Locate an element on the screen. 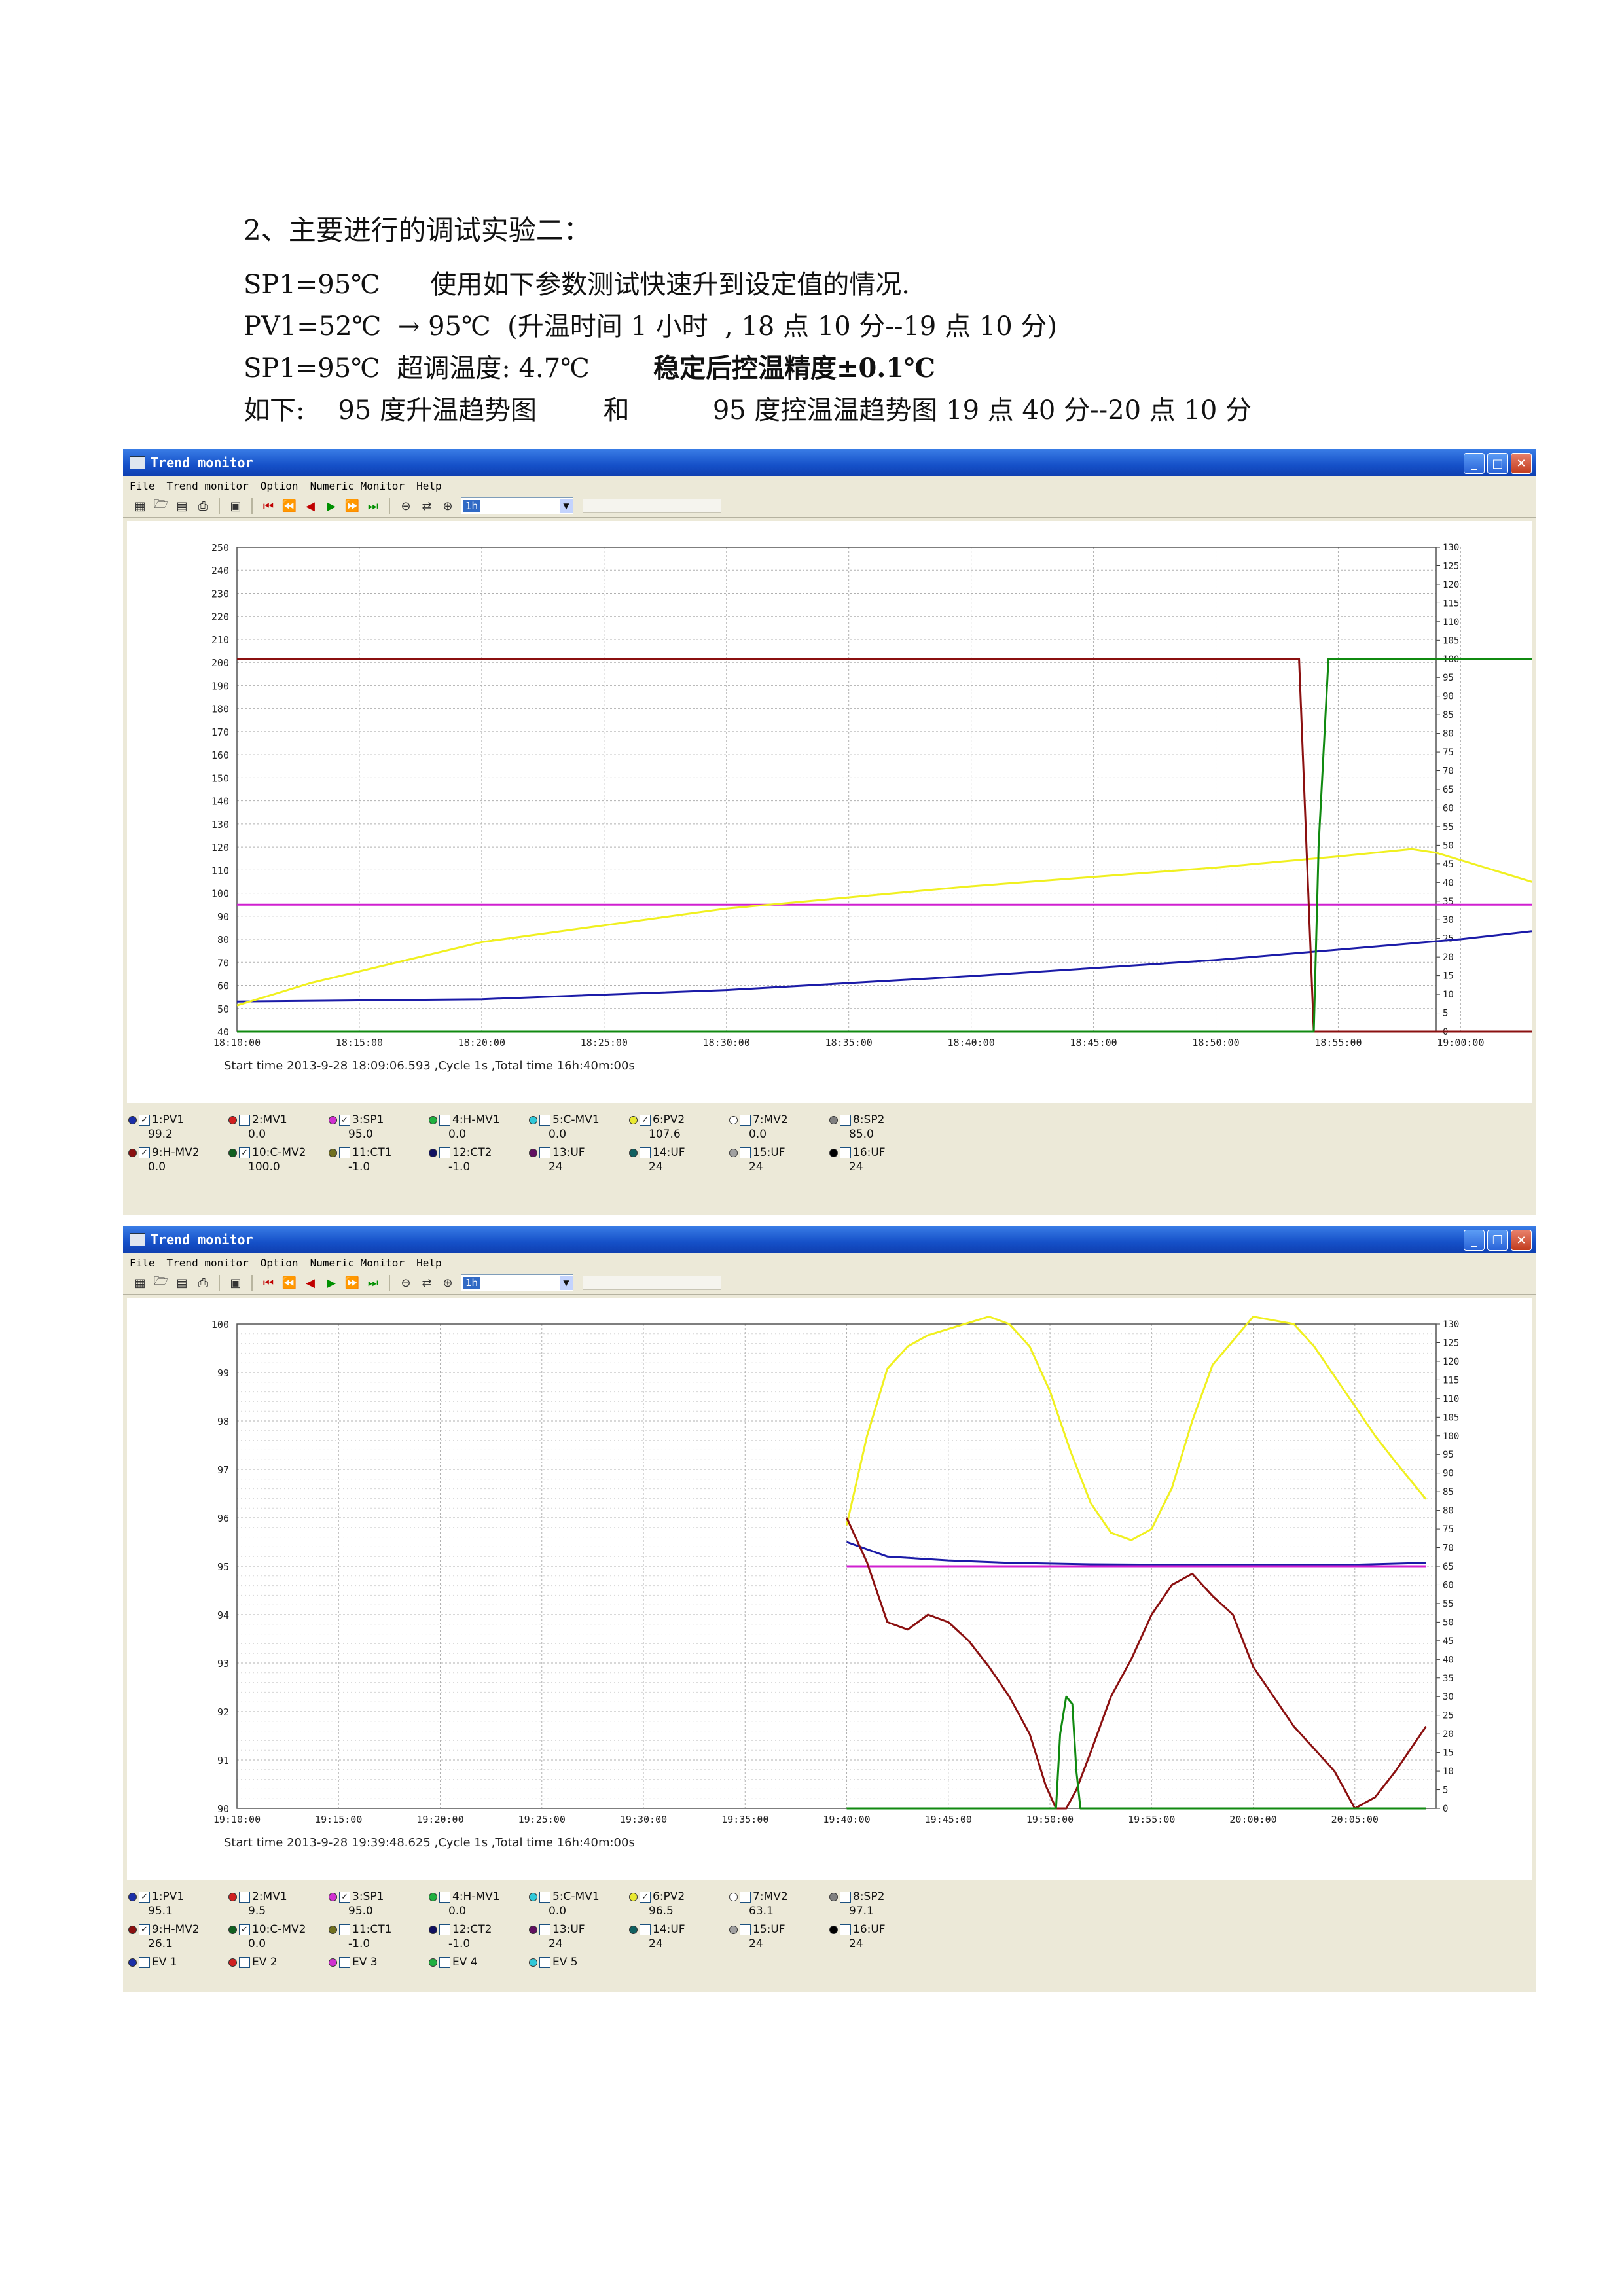  forward-icon: ▶ is located at coordinates (331, 1283).